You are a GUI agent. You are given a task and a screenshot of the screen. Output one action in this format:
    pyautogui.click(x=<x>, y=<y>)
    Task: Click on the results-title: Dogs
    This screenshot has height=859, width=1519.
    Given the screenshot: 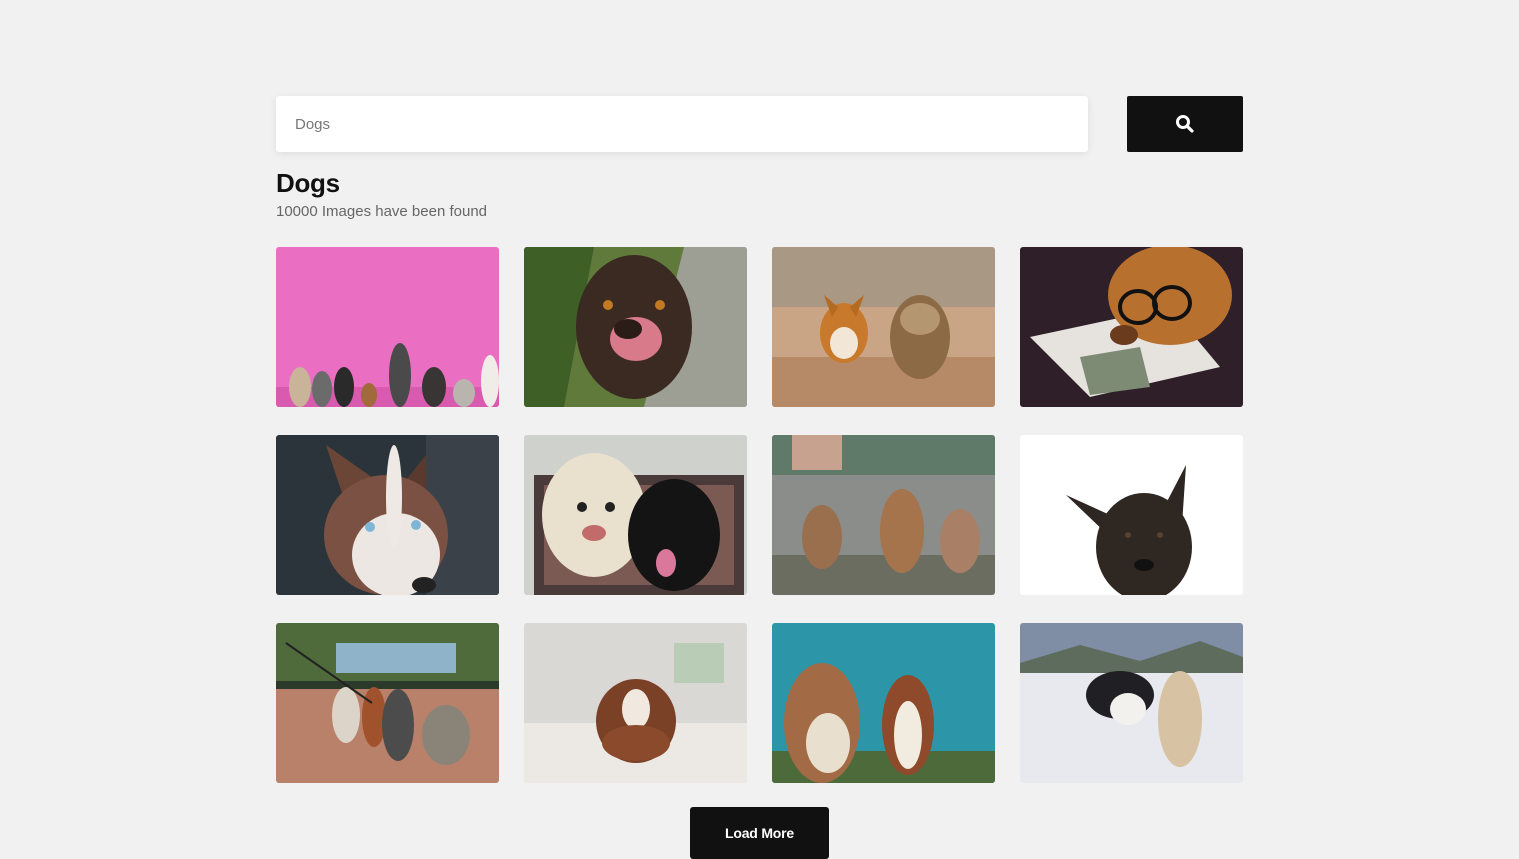 What is the action you would take?
    pyautogui.click(x=308, y=183)
    